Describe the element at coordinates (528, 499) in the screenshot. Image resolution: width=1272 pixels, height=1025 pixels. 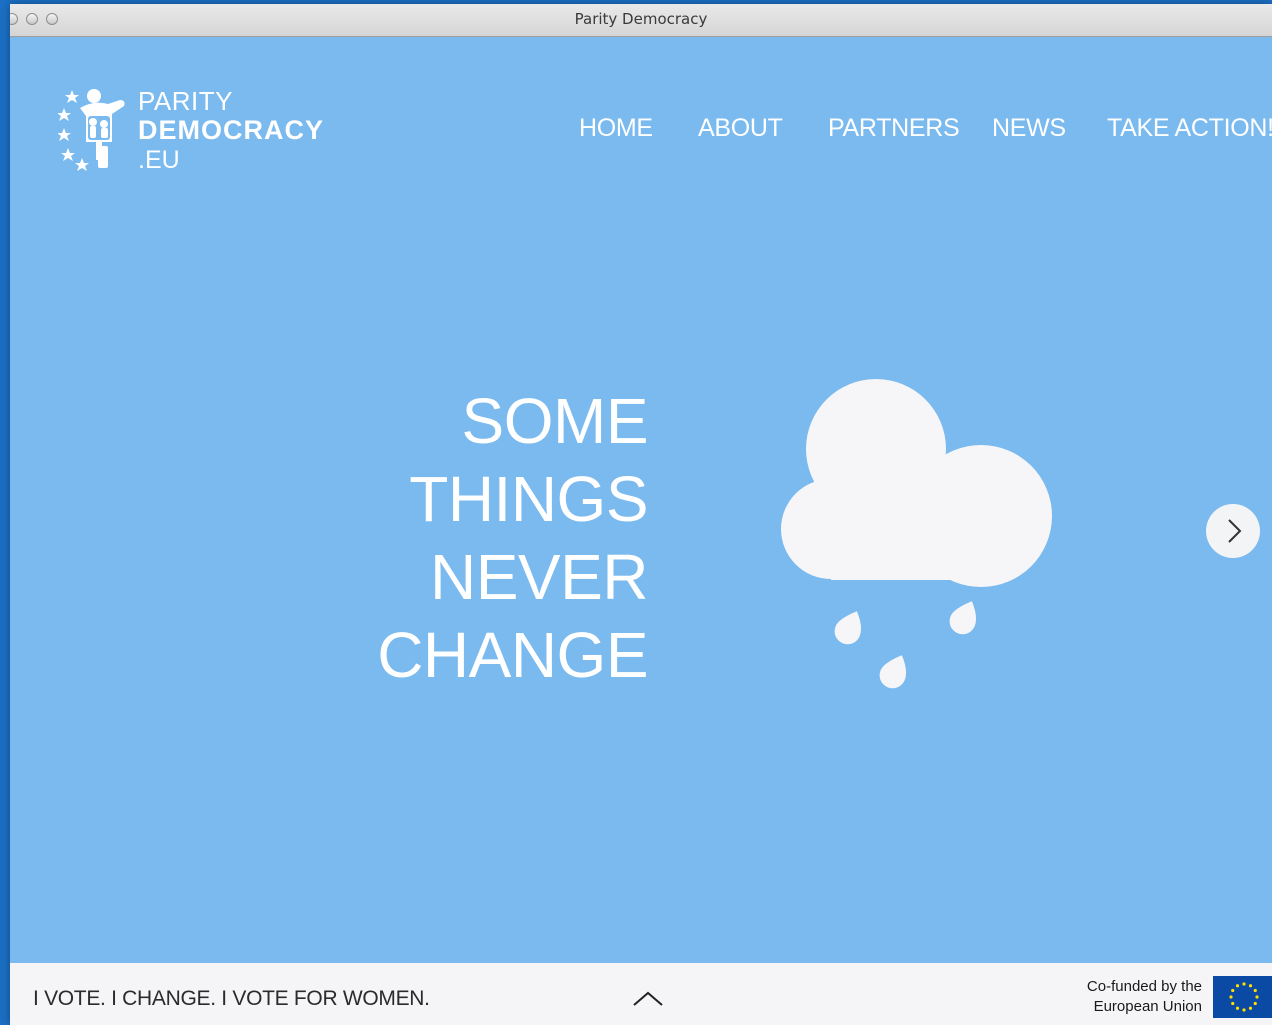
I see `hero-line: THINGS` at that location.